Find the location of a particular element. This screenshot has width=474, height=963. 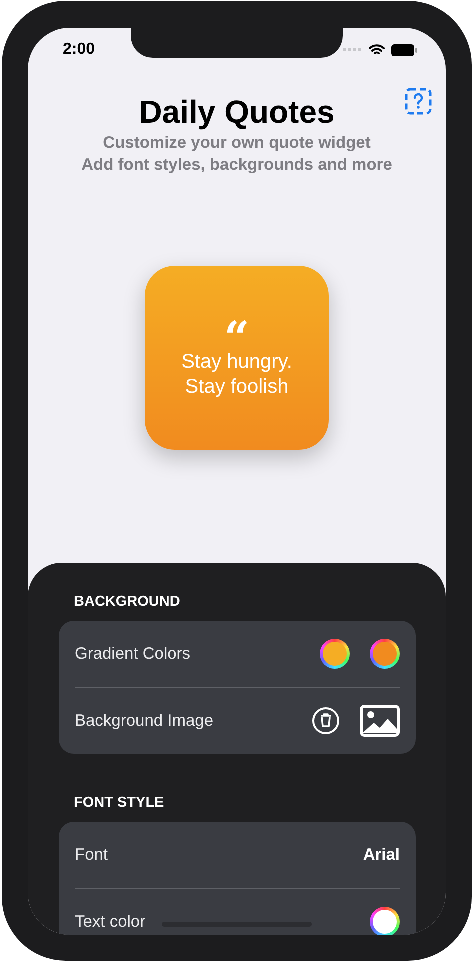

section-title: BACKGROUND is located at coordinates (127, 602).